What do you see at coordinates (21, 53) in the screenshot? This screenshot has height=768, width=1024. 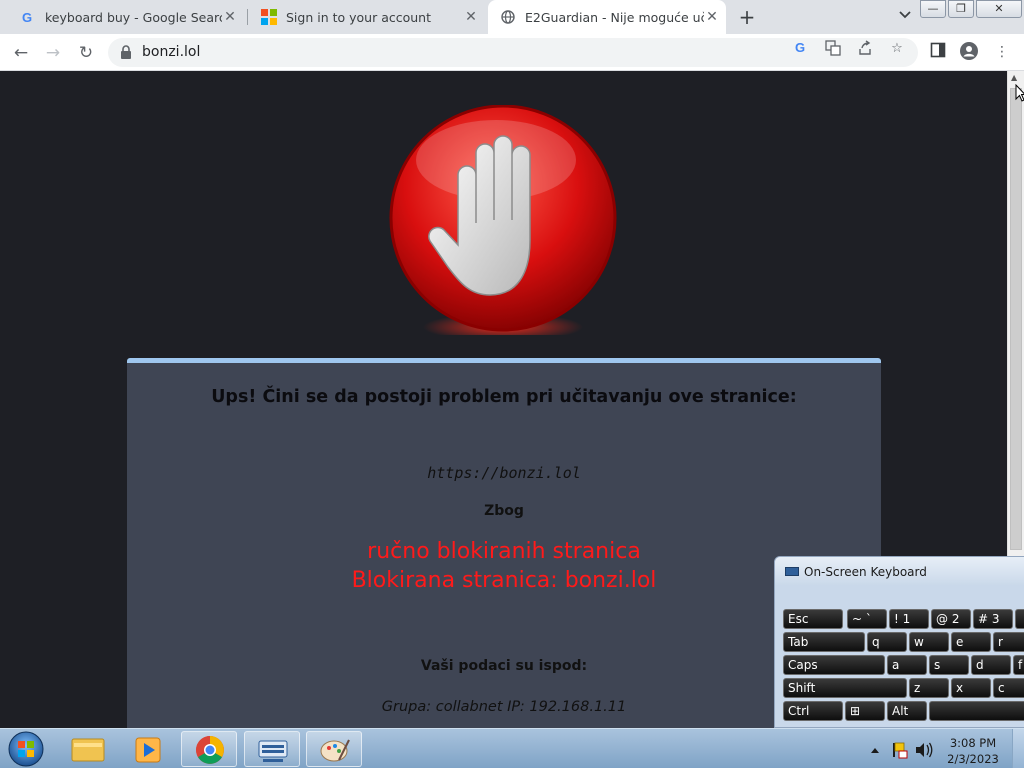 I see `back-icon: ←` at bounding box center [21, 53].